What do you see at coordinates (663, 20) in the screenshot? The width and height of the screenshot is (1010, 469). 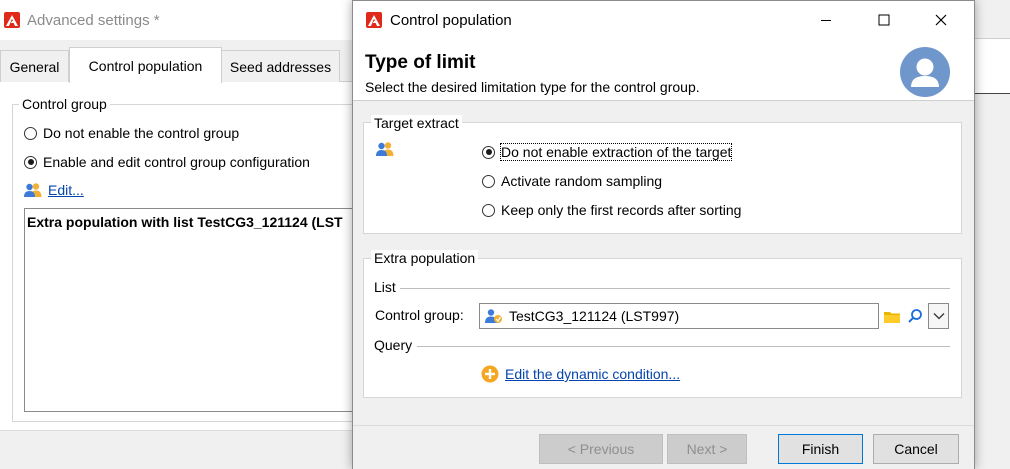 I see `dialog-titlebar: Control population` at bounding box center [663, 20].